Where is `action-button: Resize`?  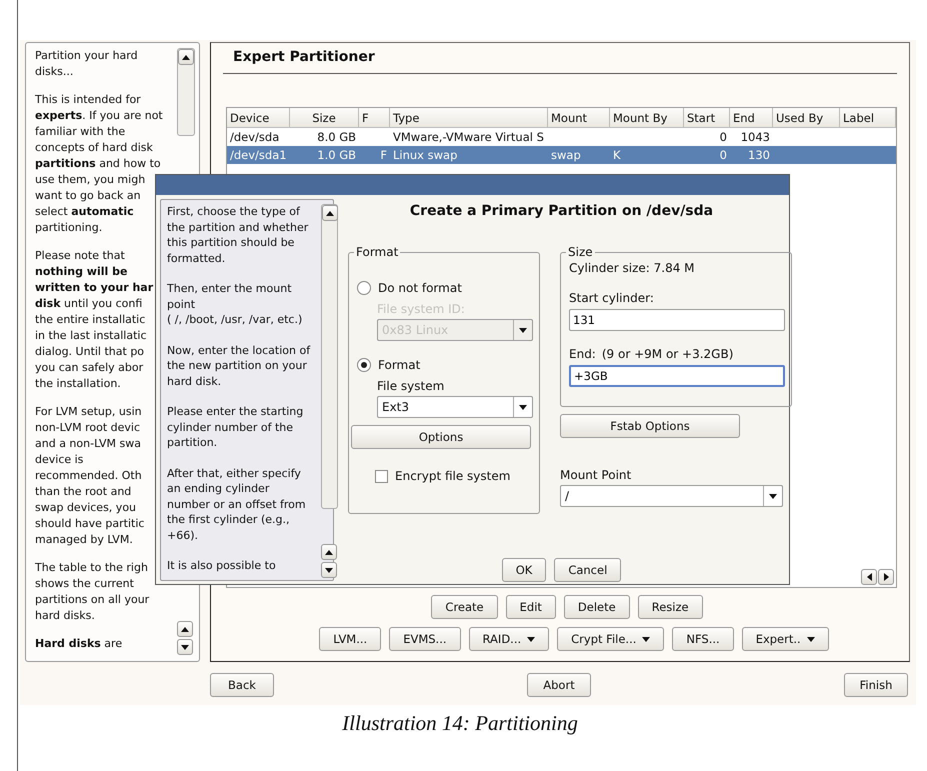
action-button: Resize is located at coordinates (670, 607).